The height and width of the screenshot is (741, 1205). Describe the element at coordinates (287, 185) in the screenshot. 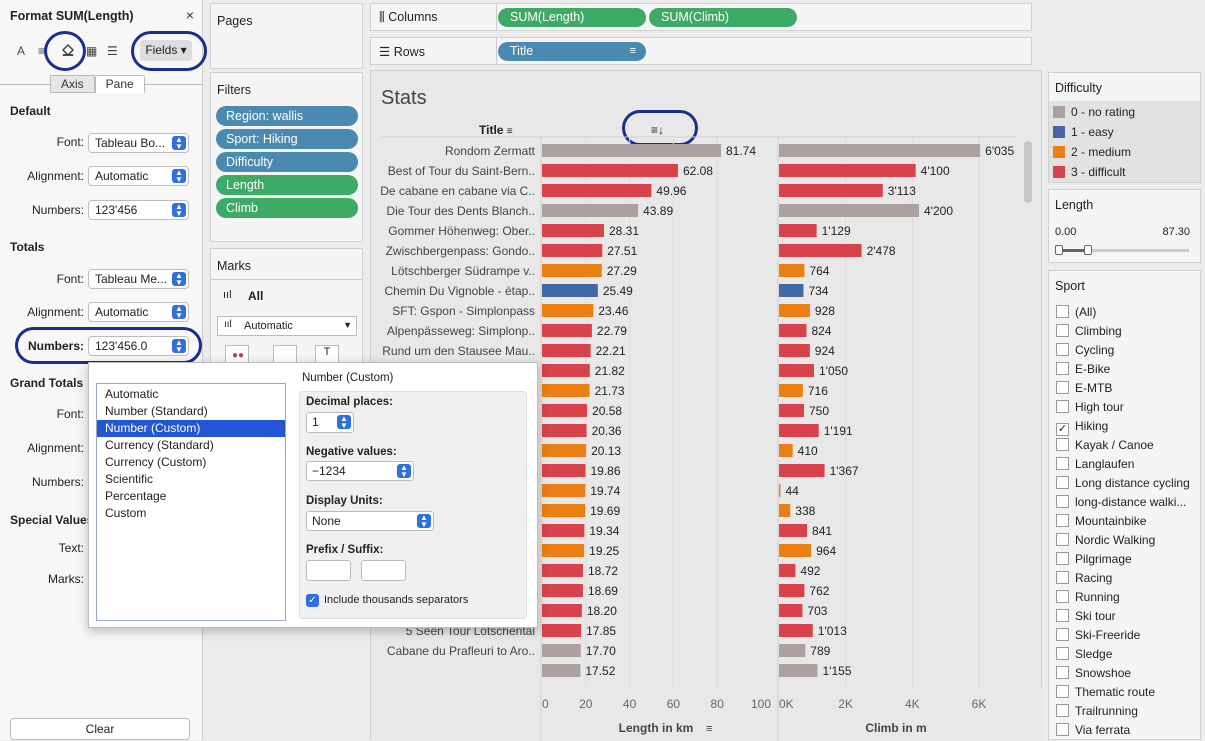

I see `filter-pill-length: Length` at that location.